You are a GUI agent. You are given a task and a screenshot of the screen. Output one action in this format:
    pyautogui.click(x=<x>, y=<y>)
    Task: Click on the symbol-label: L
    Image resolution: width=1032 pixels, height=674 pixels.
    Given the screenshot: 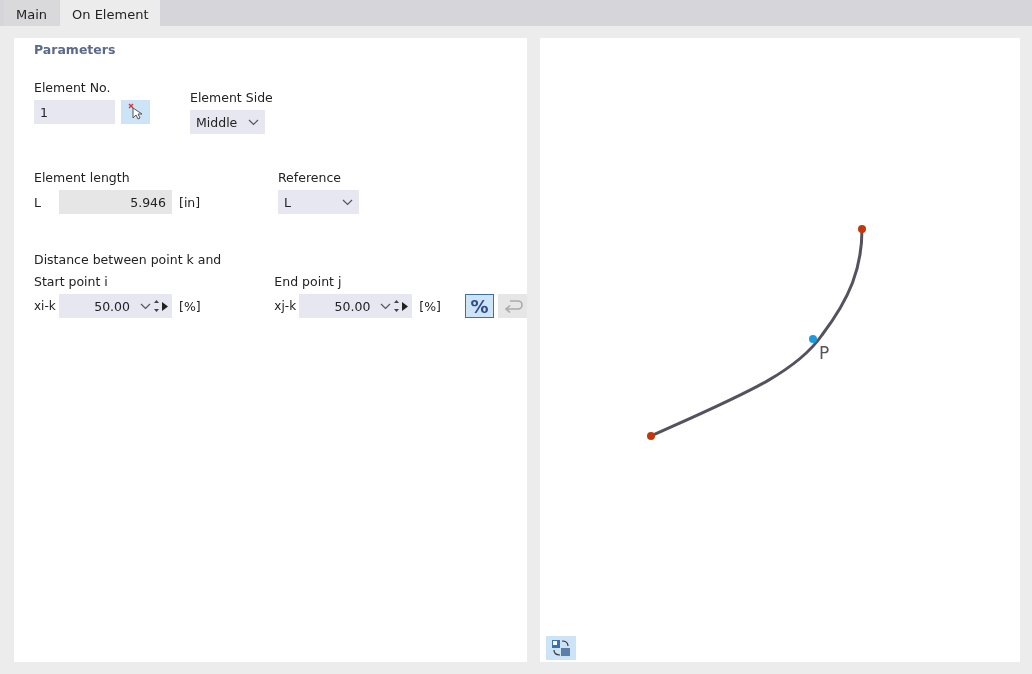 What is the action you would take?
    pyautogui.click(x=38, y=202)
    